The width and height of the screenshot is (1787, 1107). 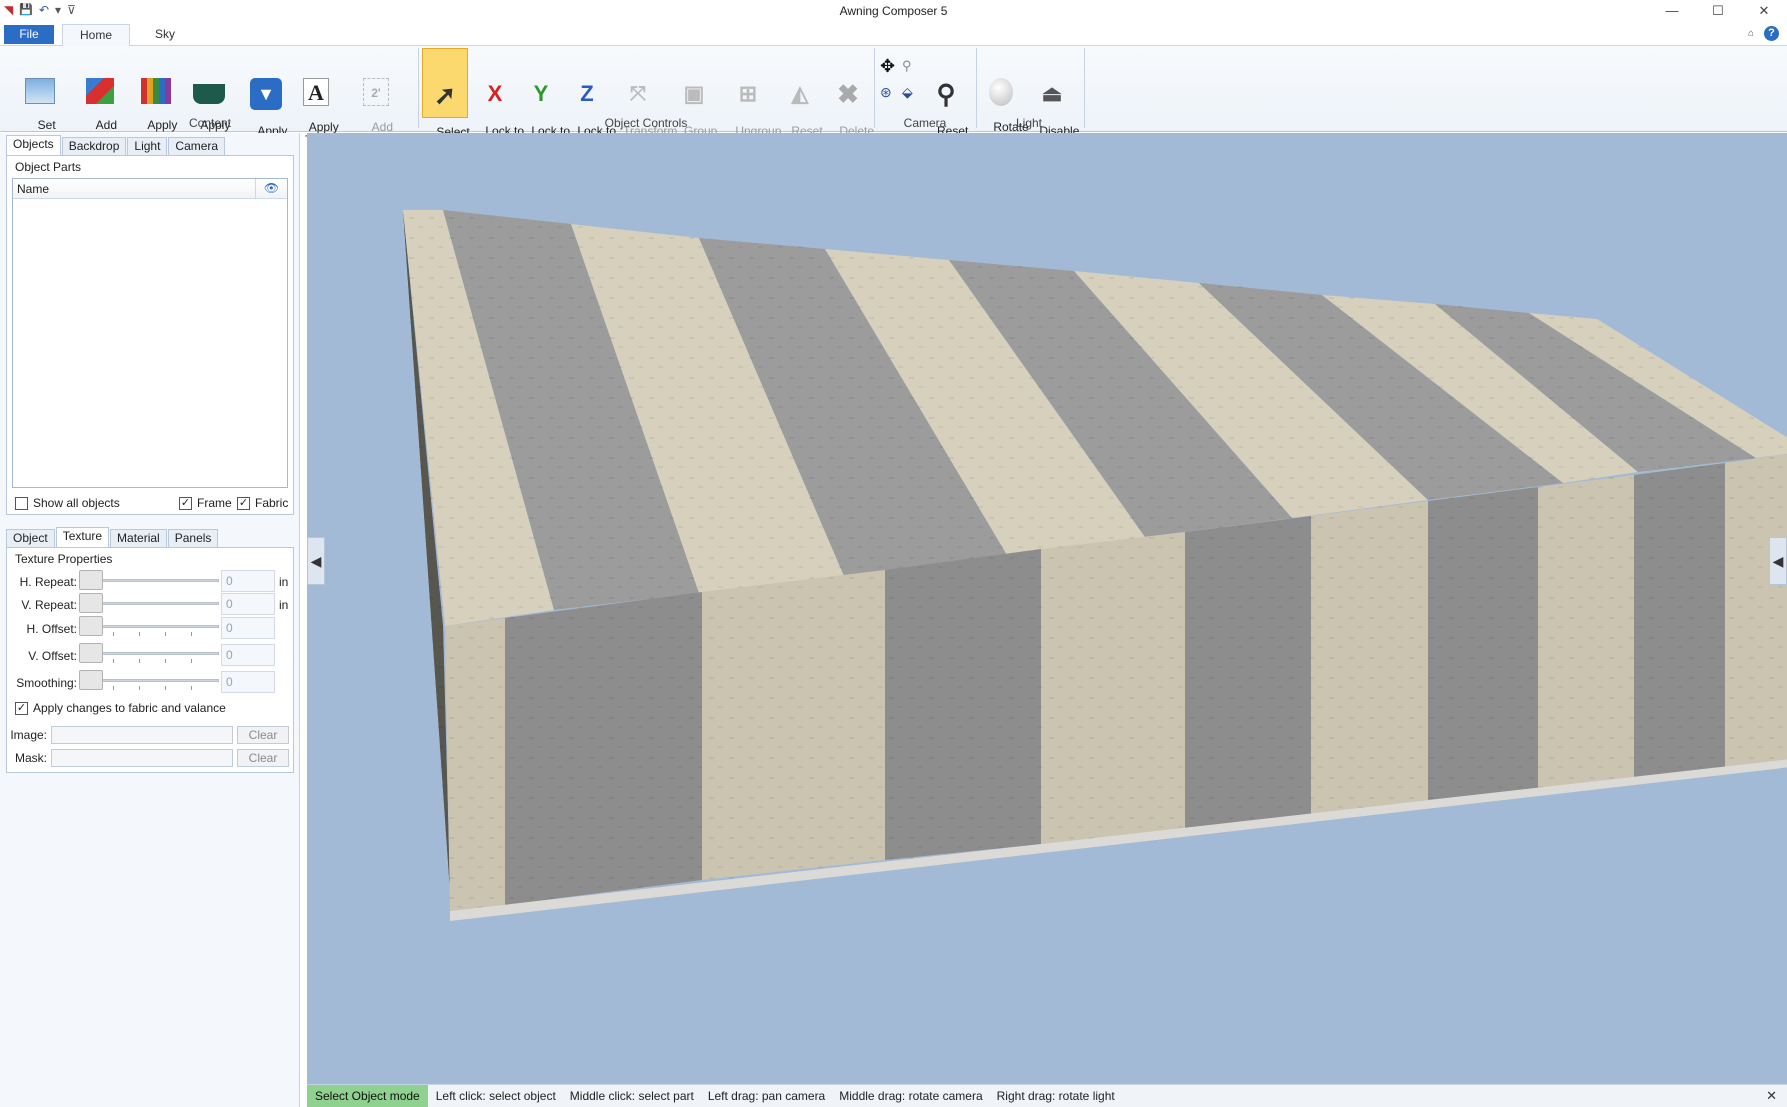 I want to click on text-icon: A, so click(x=316, y=92).